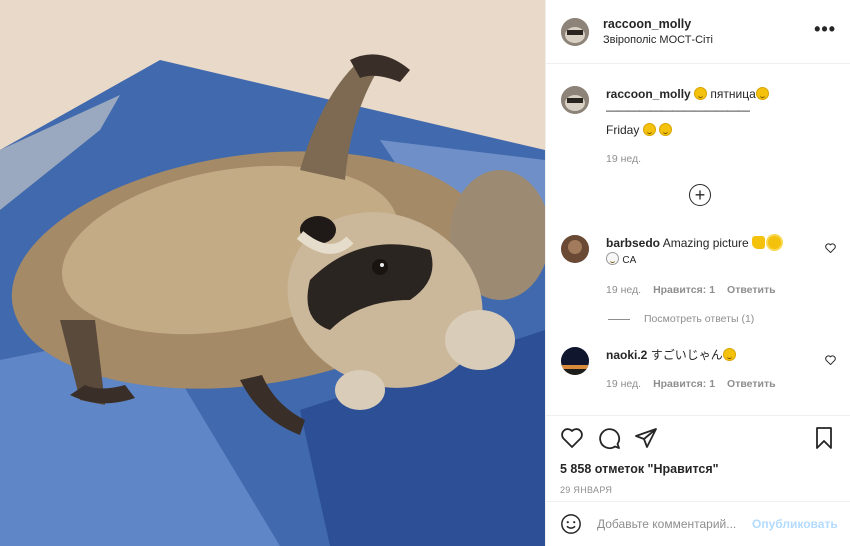  What do you see at coordinates (701, 93) in the screenshot?
I see `upside-down-face-emoji` at bounding box center [701, 93].